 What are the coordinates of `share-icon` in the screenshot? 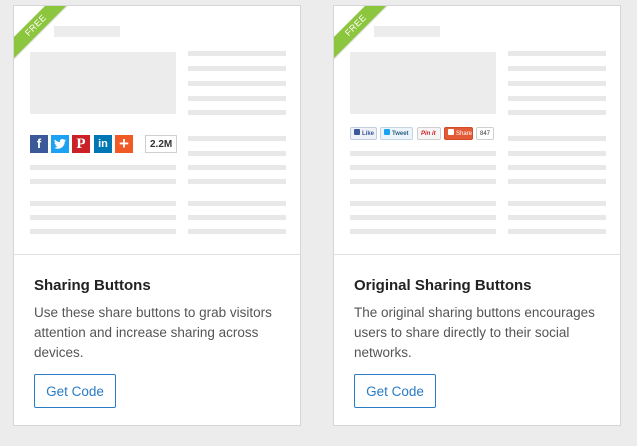 It's located at (451, 132).